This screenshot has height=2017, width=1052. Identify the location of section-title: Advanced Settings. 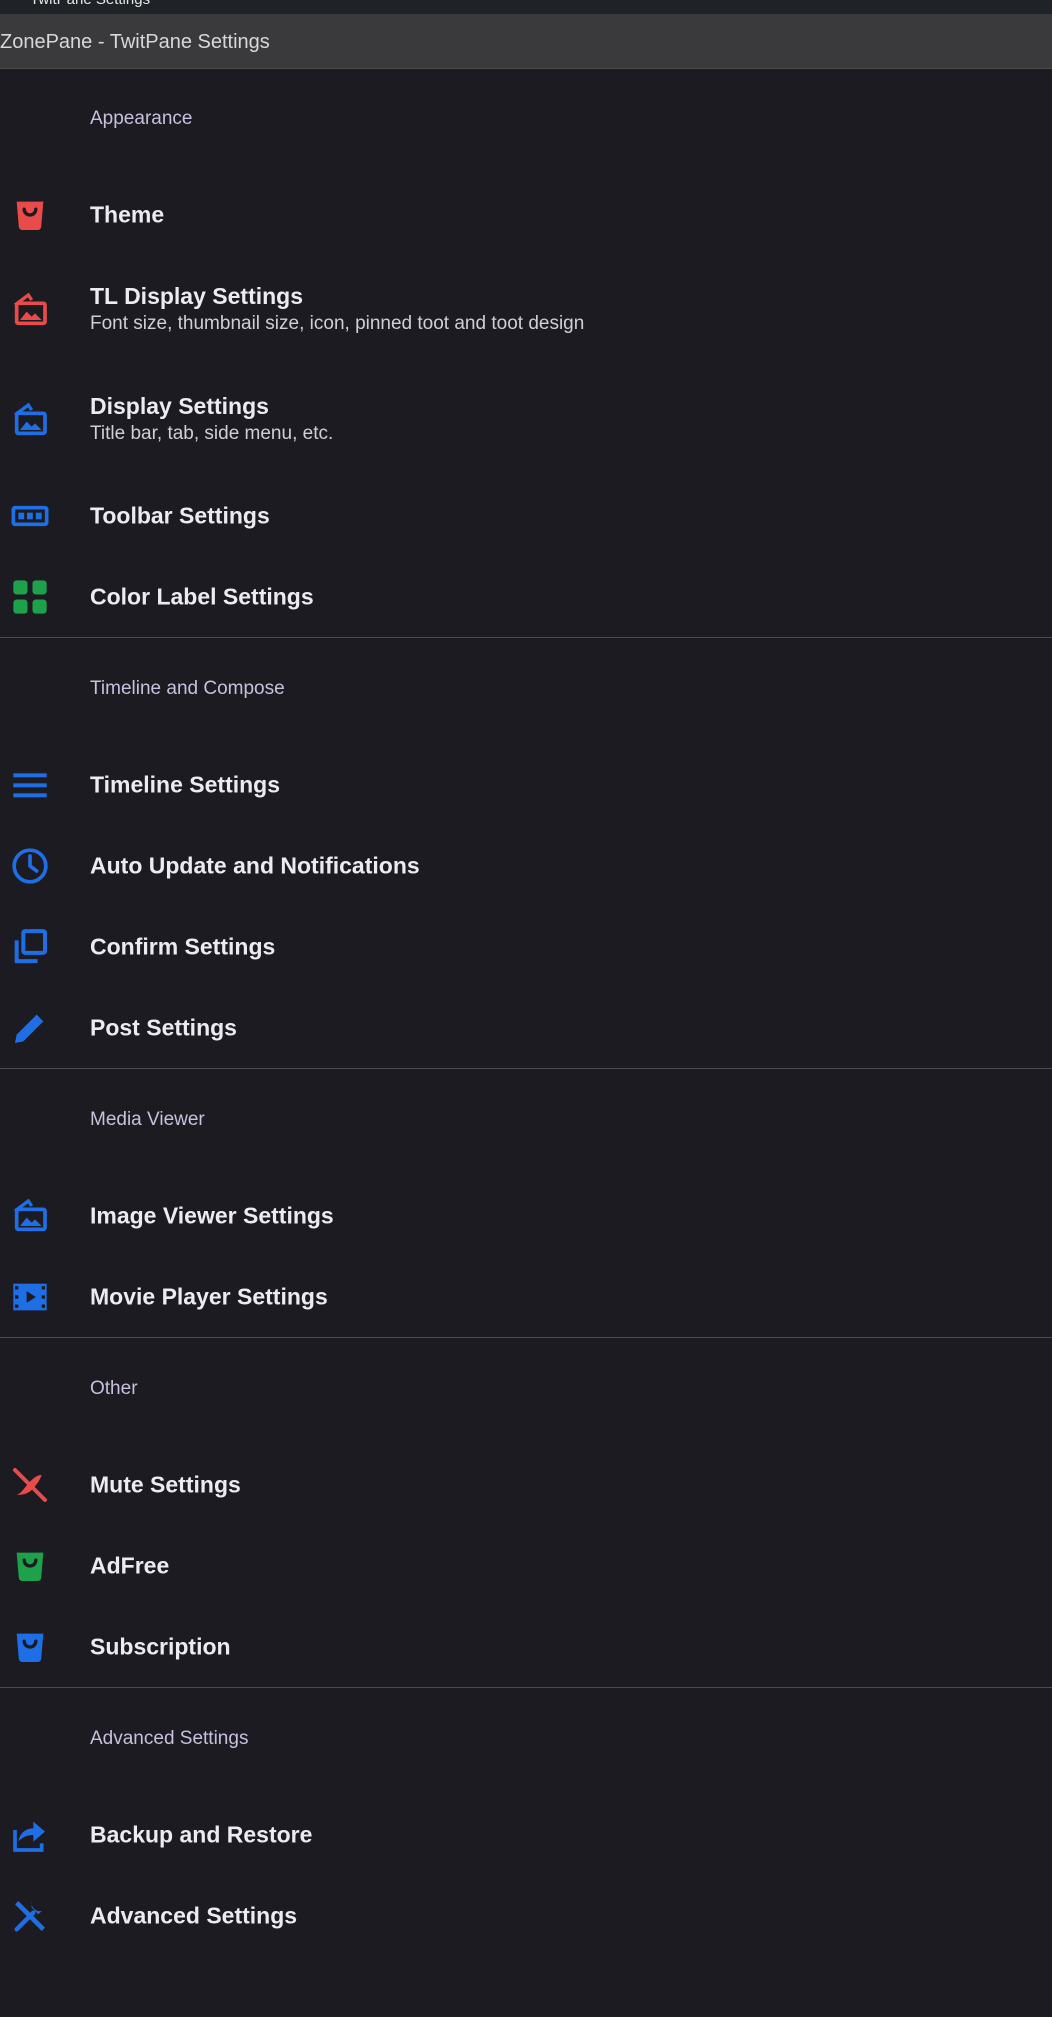
(169, 1738).